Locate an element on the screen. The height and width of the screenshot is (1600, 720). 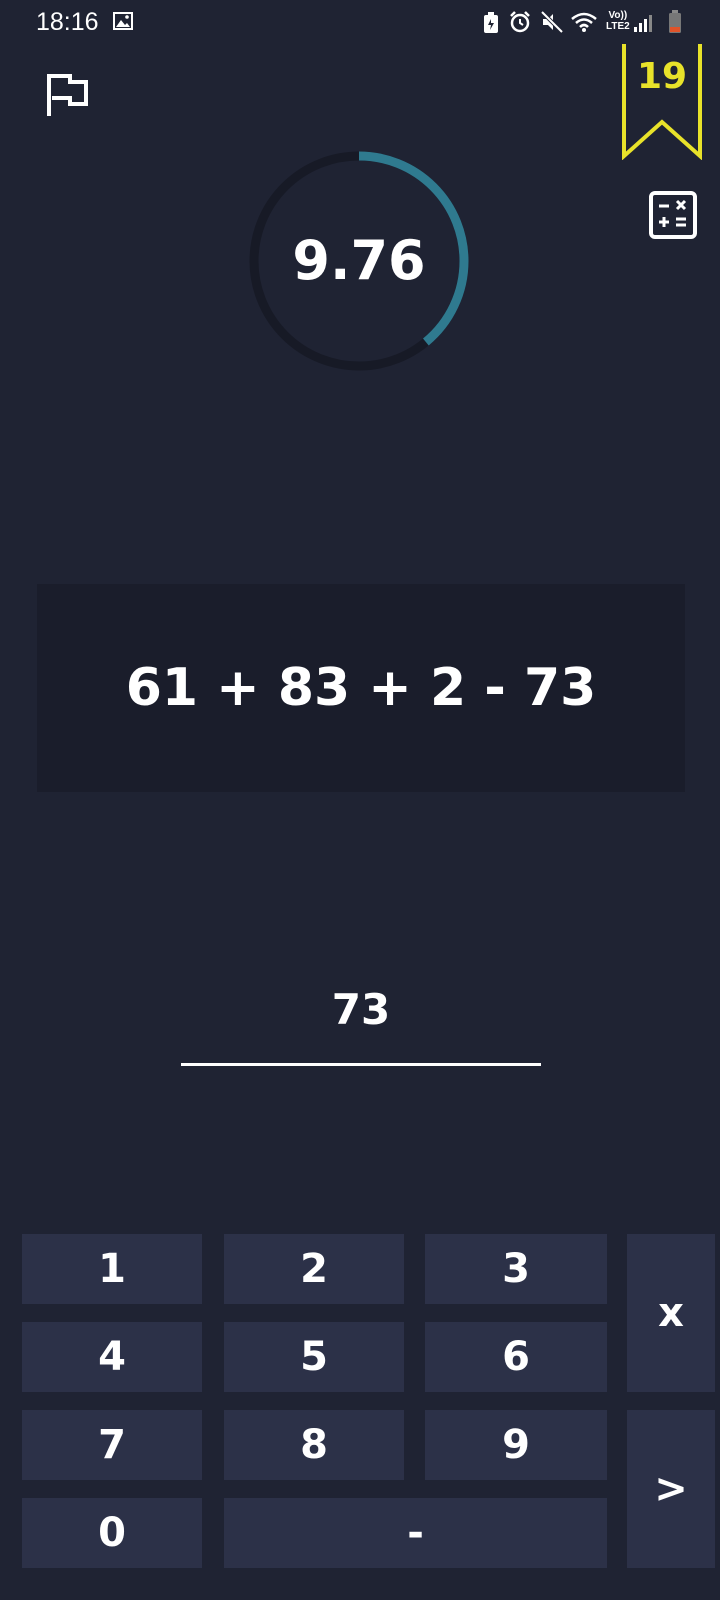
timer-value: 9.76 is located at coordinates (359, 260).